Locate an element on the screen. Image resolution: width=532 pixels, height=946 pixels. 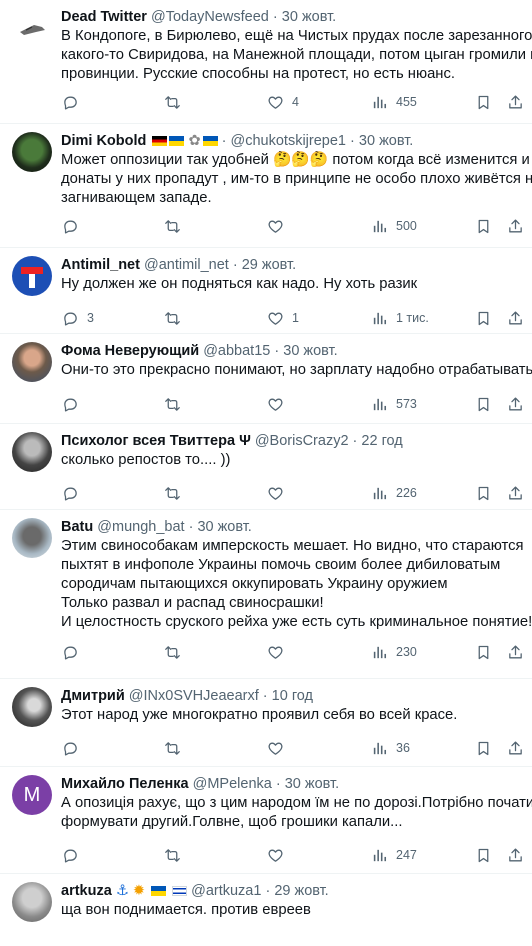
author-name: Фома Неверующий is located at coordinates (130, 351).